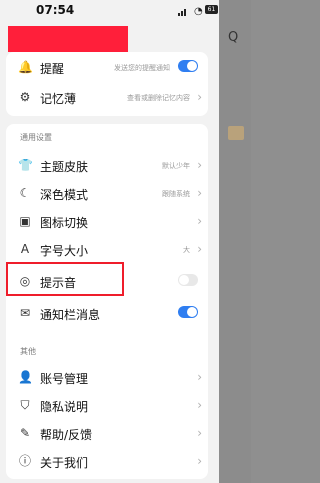 The image size is (320, 483). I want to click on background-overlay, so click(235, 241).